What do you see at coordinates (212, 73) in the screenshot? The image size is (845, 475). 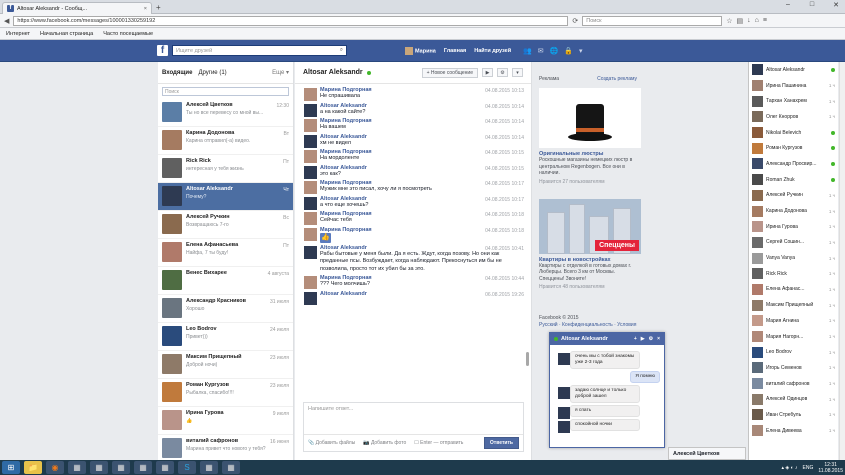 I see `tab-other: Другие (1)` at bounding box center [212, 73].